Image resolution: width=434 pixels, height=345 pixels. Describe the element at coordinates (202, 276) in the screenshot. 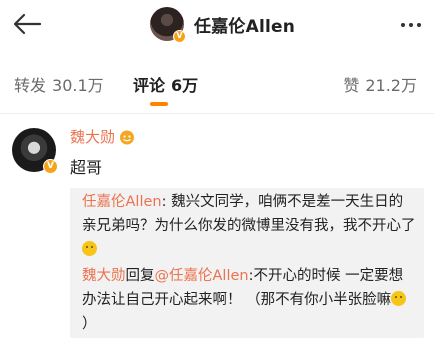

I see `reply-mention: @任嘉伦Allen` at that location.